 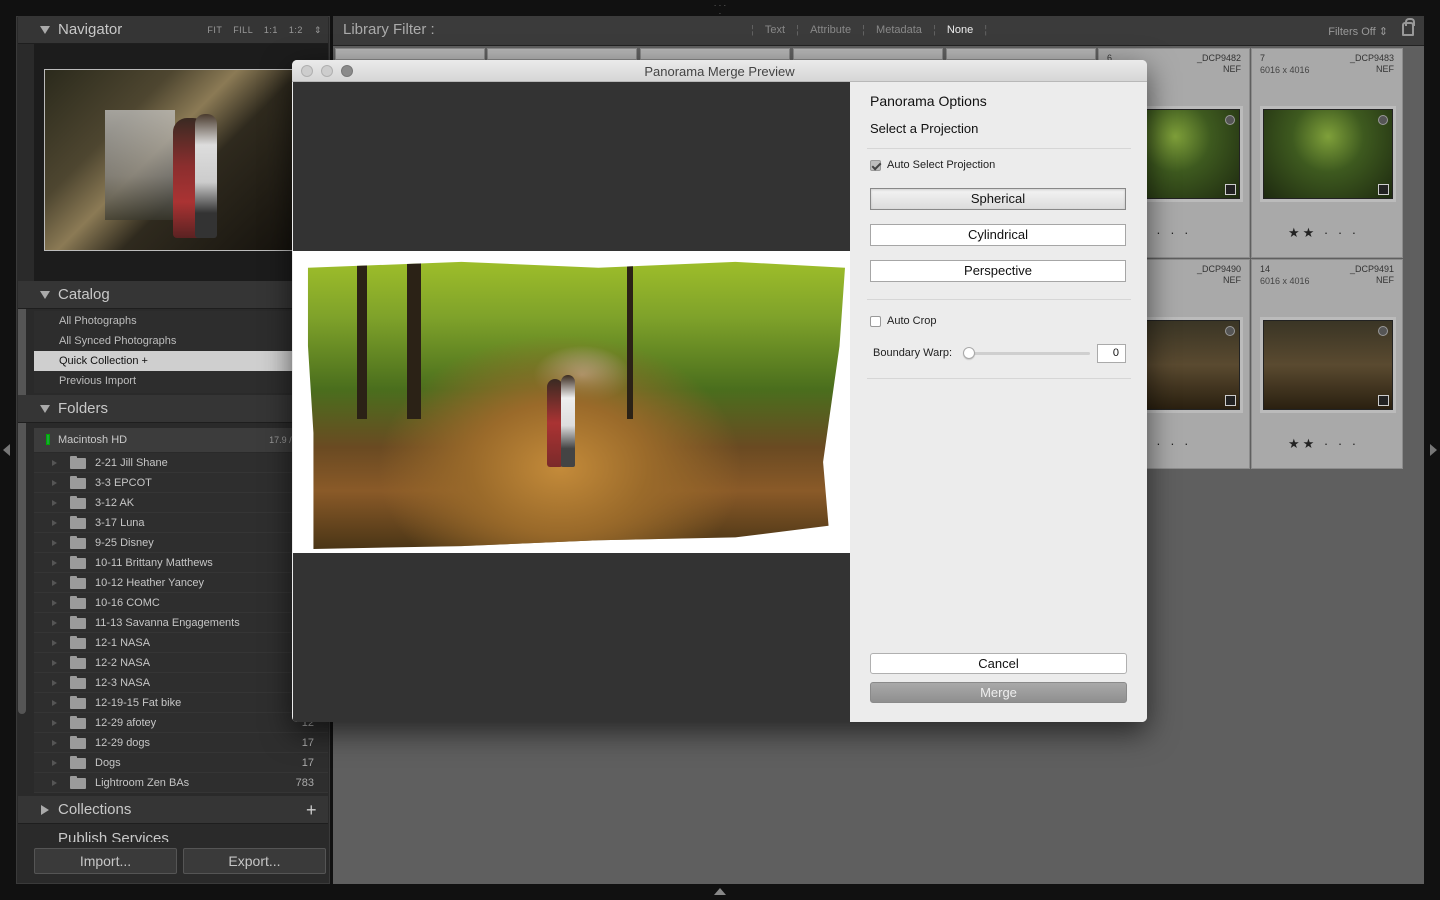 I want to click on folder-label: 9-25 Disney, so click(x=124, y=543).